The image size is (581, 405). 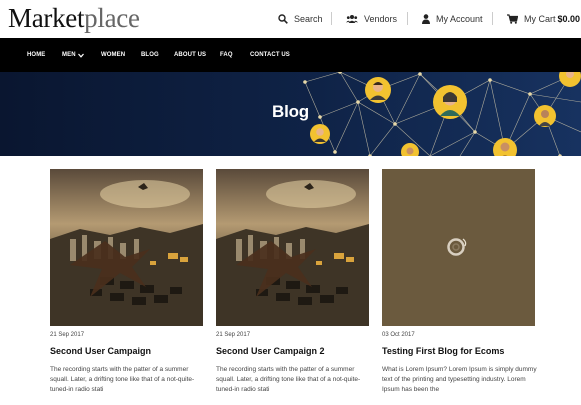 I want to click on logo-text-dark: Market, so click(x=46, y=18).